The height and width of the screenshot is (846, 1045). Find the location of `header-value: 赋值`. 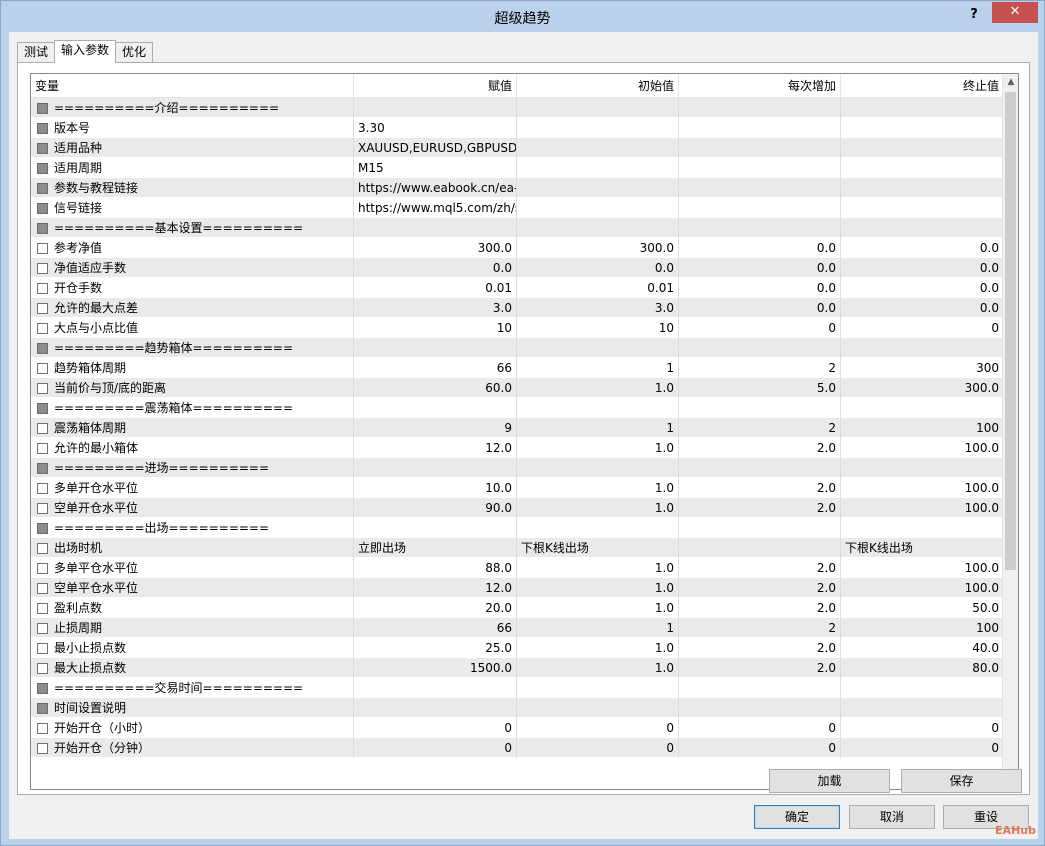

header-value: 赋值 is located at coordinates (435, 86).